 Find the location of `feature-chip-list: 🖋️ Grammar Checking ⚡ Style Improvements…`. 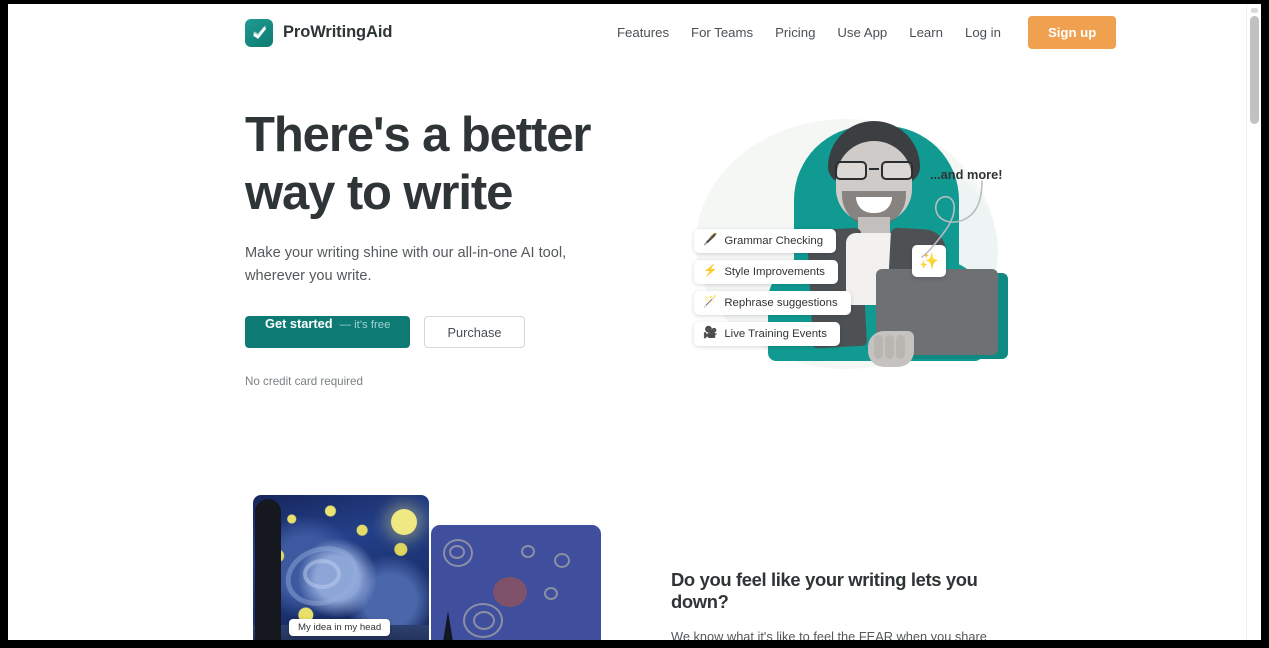

feature-chip-list: 🖋️ Grammar Checking ⚡ Style Improvements… is located at coordinates (772, 287).